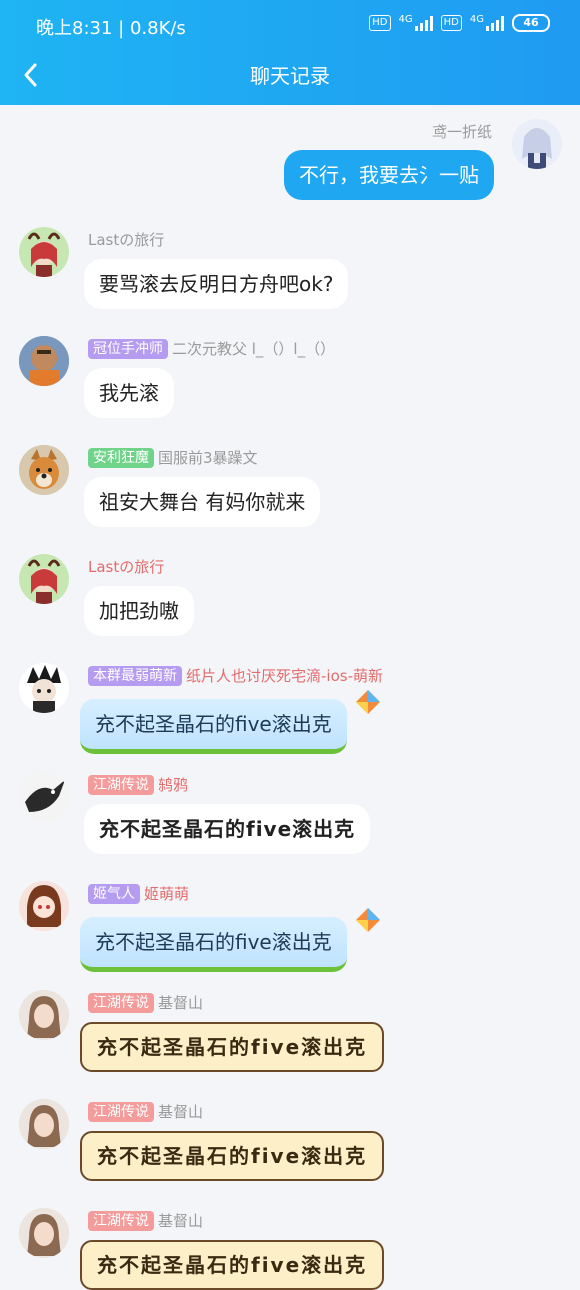  I want to click on member-title-badge: 冠位手冲师, so click(128, 348).